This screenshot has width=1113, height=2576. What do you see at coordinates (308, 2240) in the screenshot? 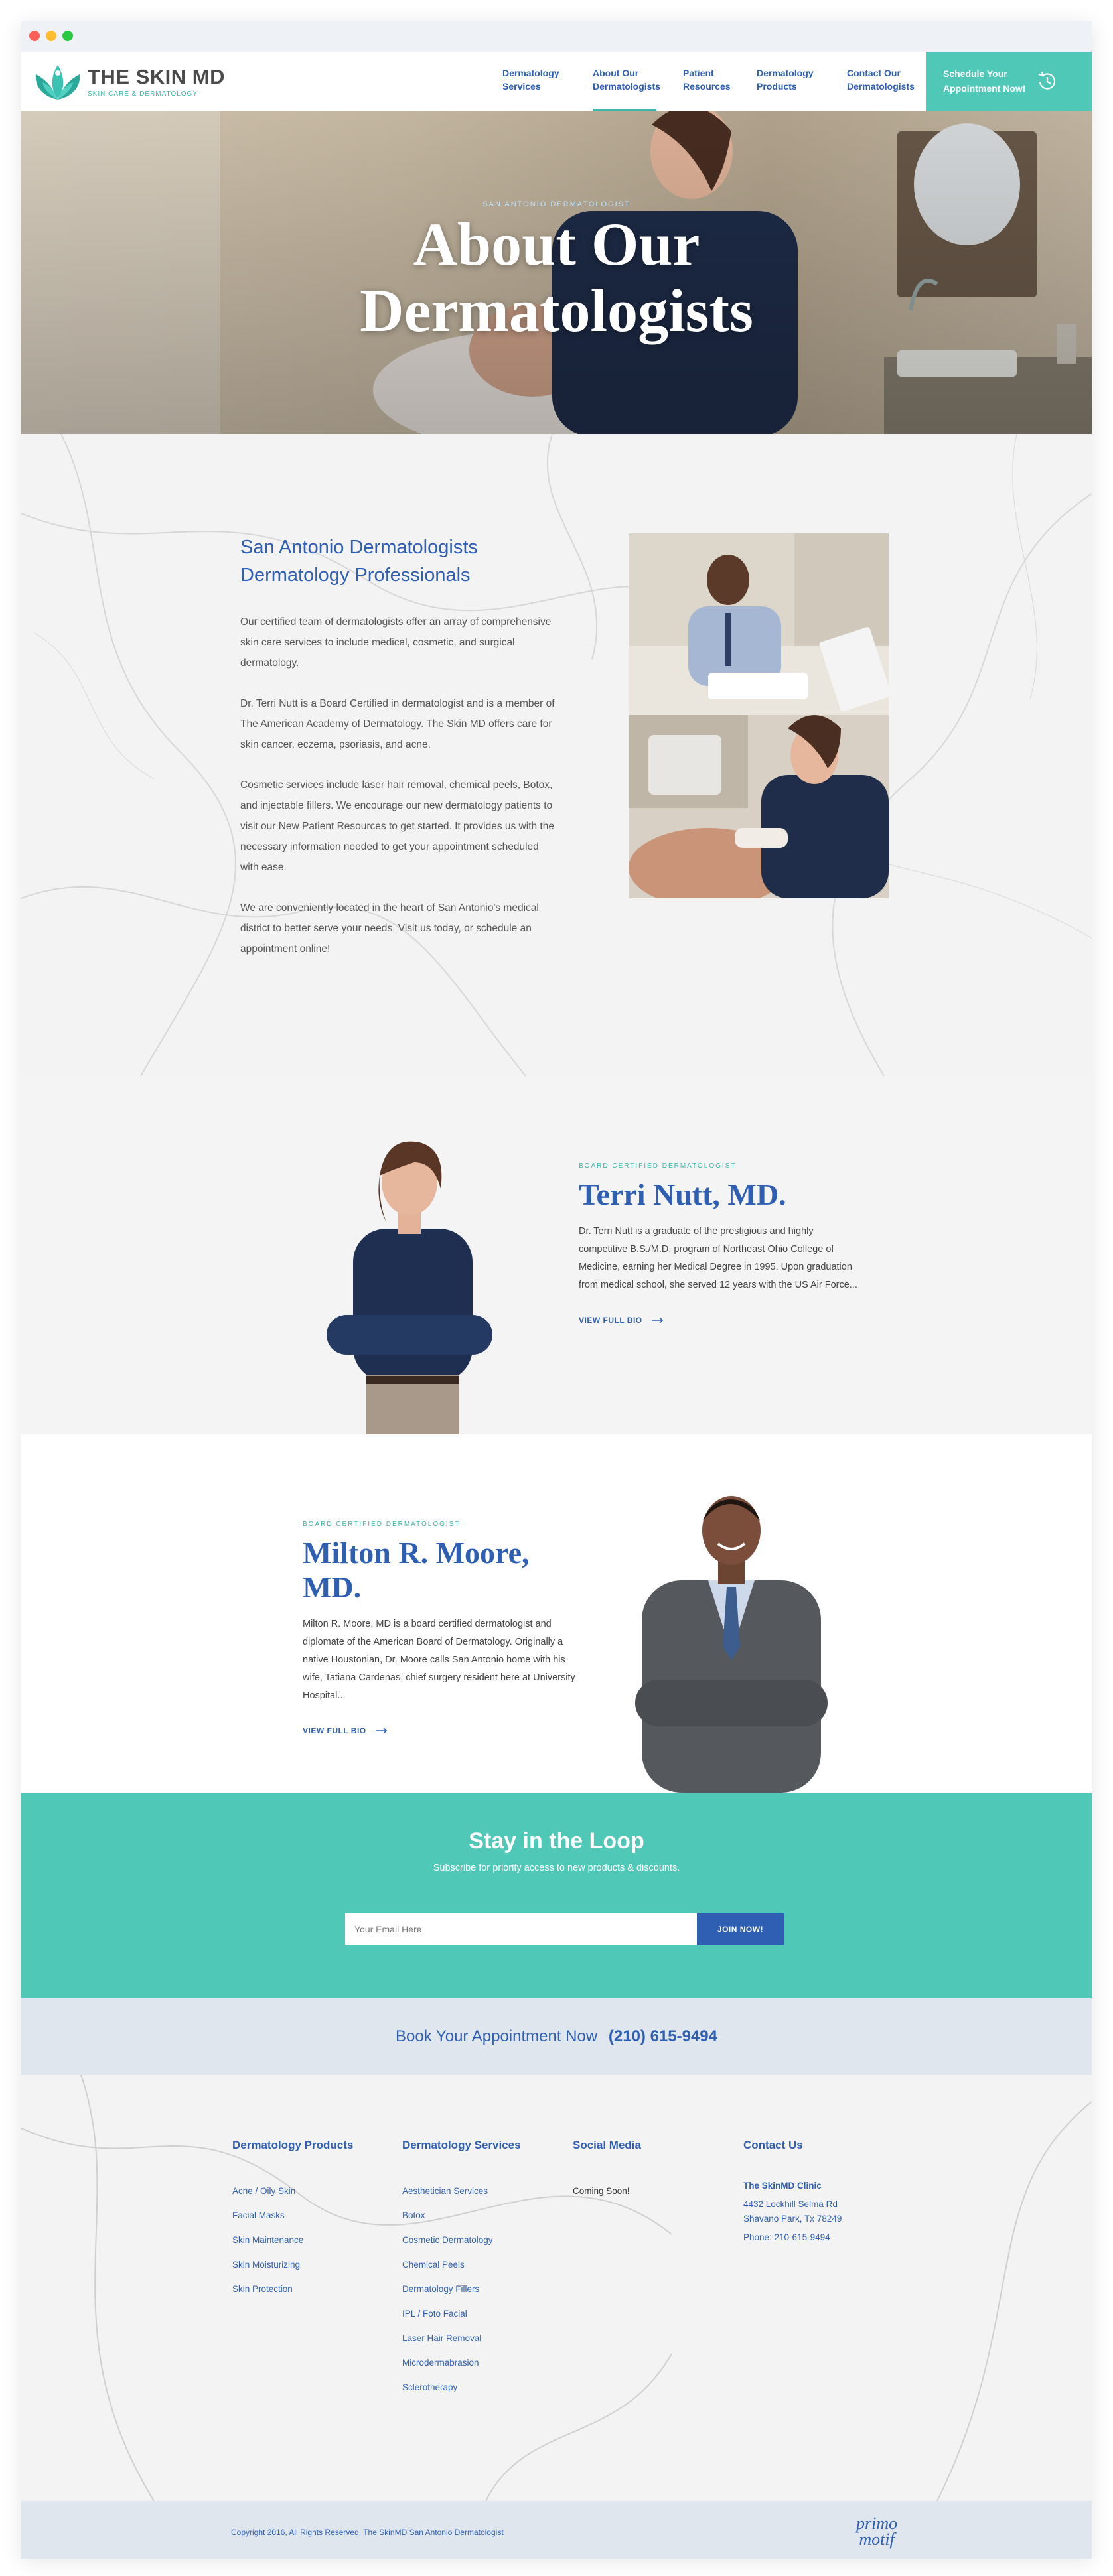
I see `footer-link: Skin Maintenance` at bounding box center [308, 2240].